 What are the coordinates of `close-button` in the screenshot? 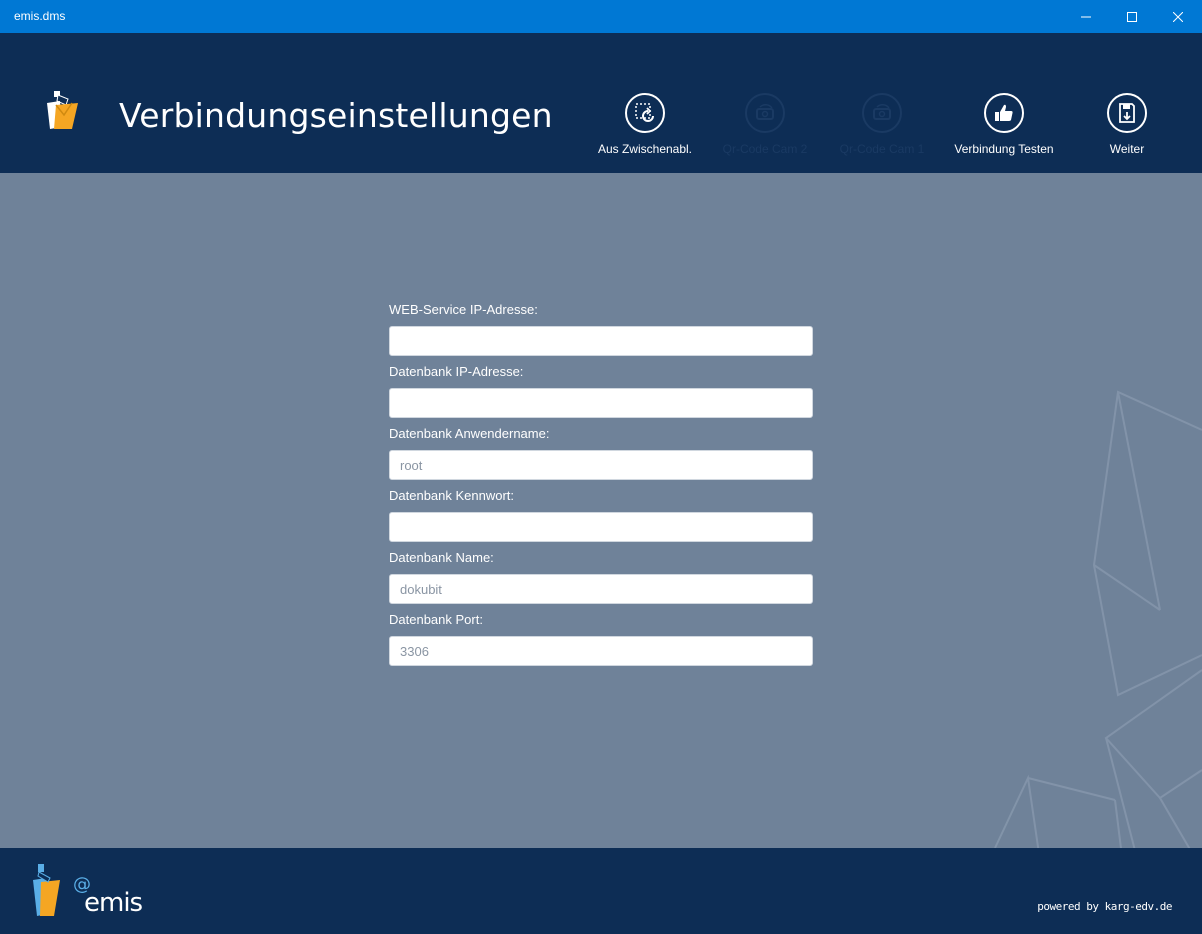 It's located at (1178, 16).